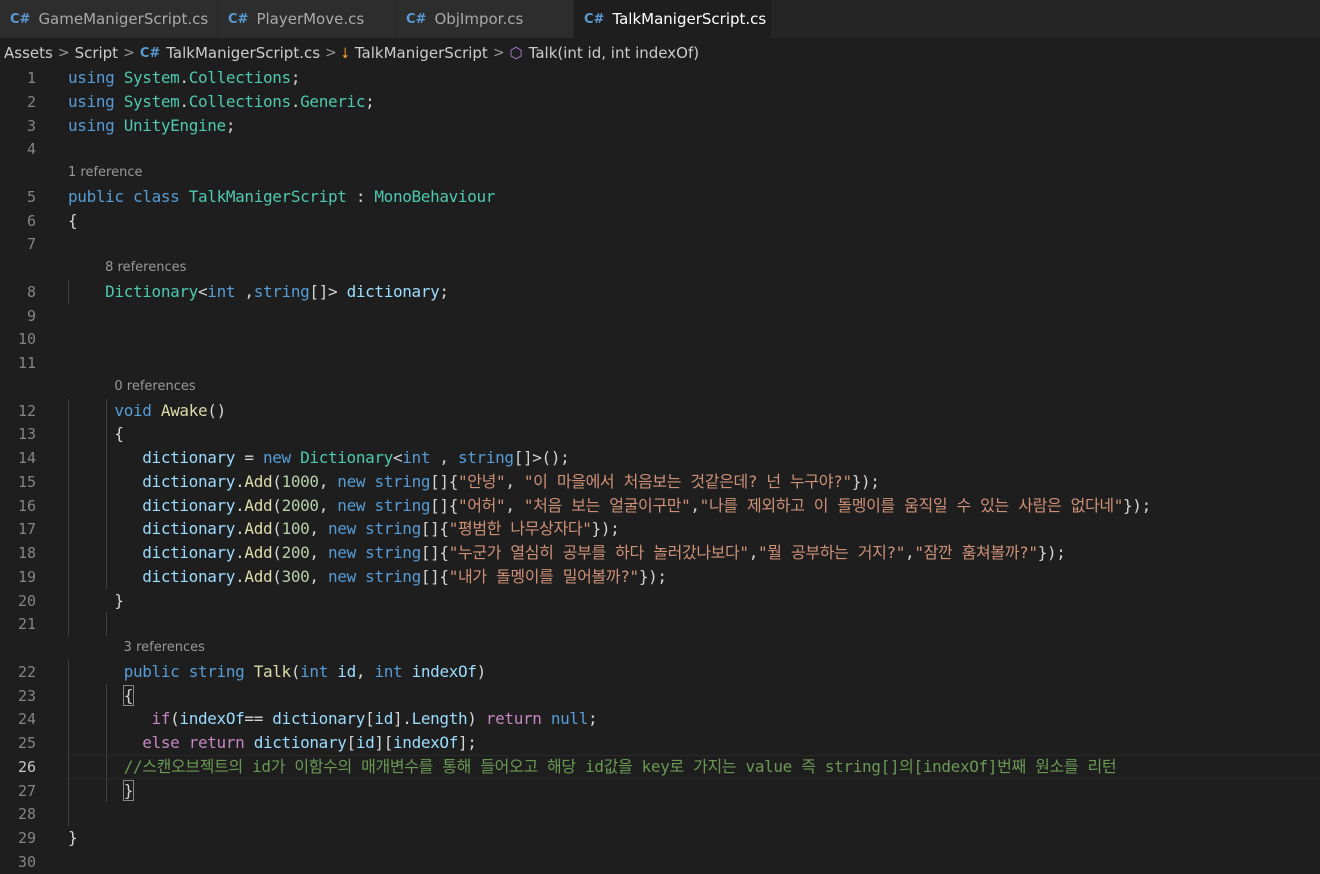 The image size is (1320, 874). I want to click on line-code: void Awake(), so click(147, 411).